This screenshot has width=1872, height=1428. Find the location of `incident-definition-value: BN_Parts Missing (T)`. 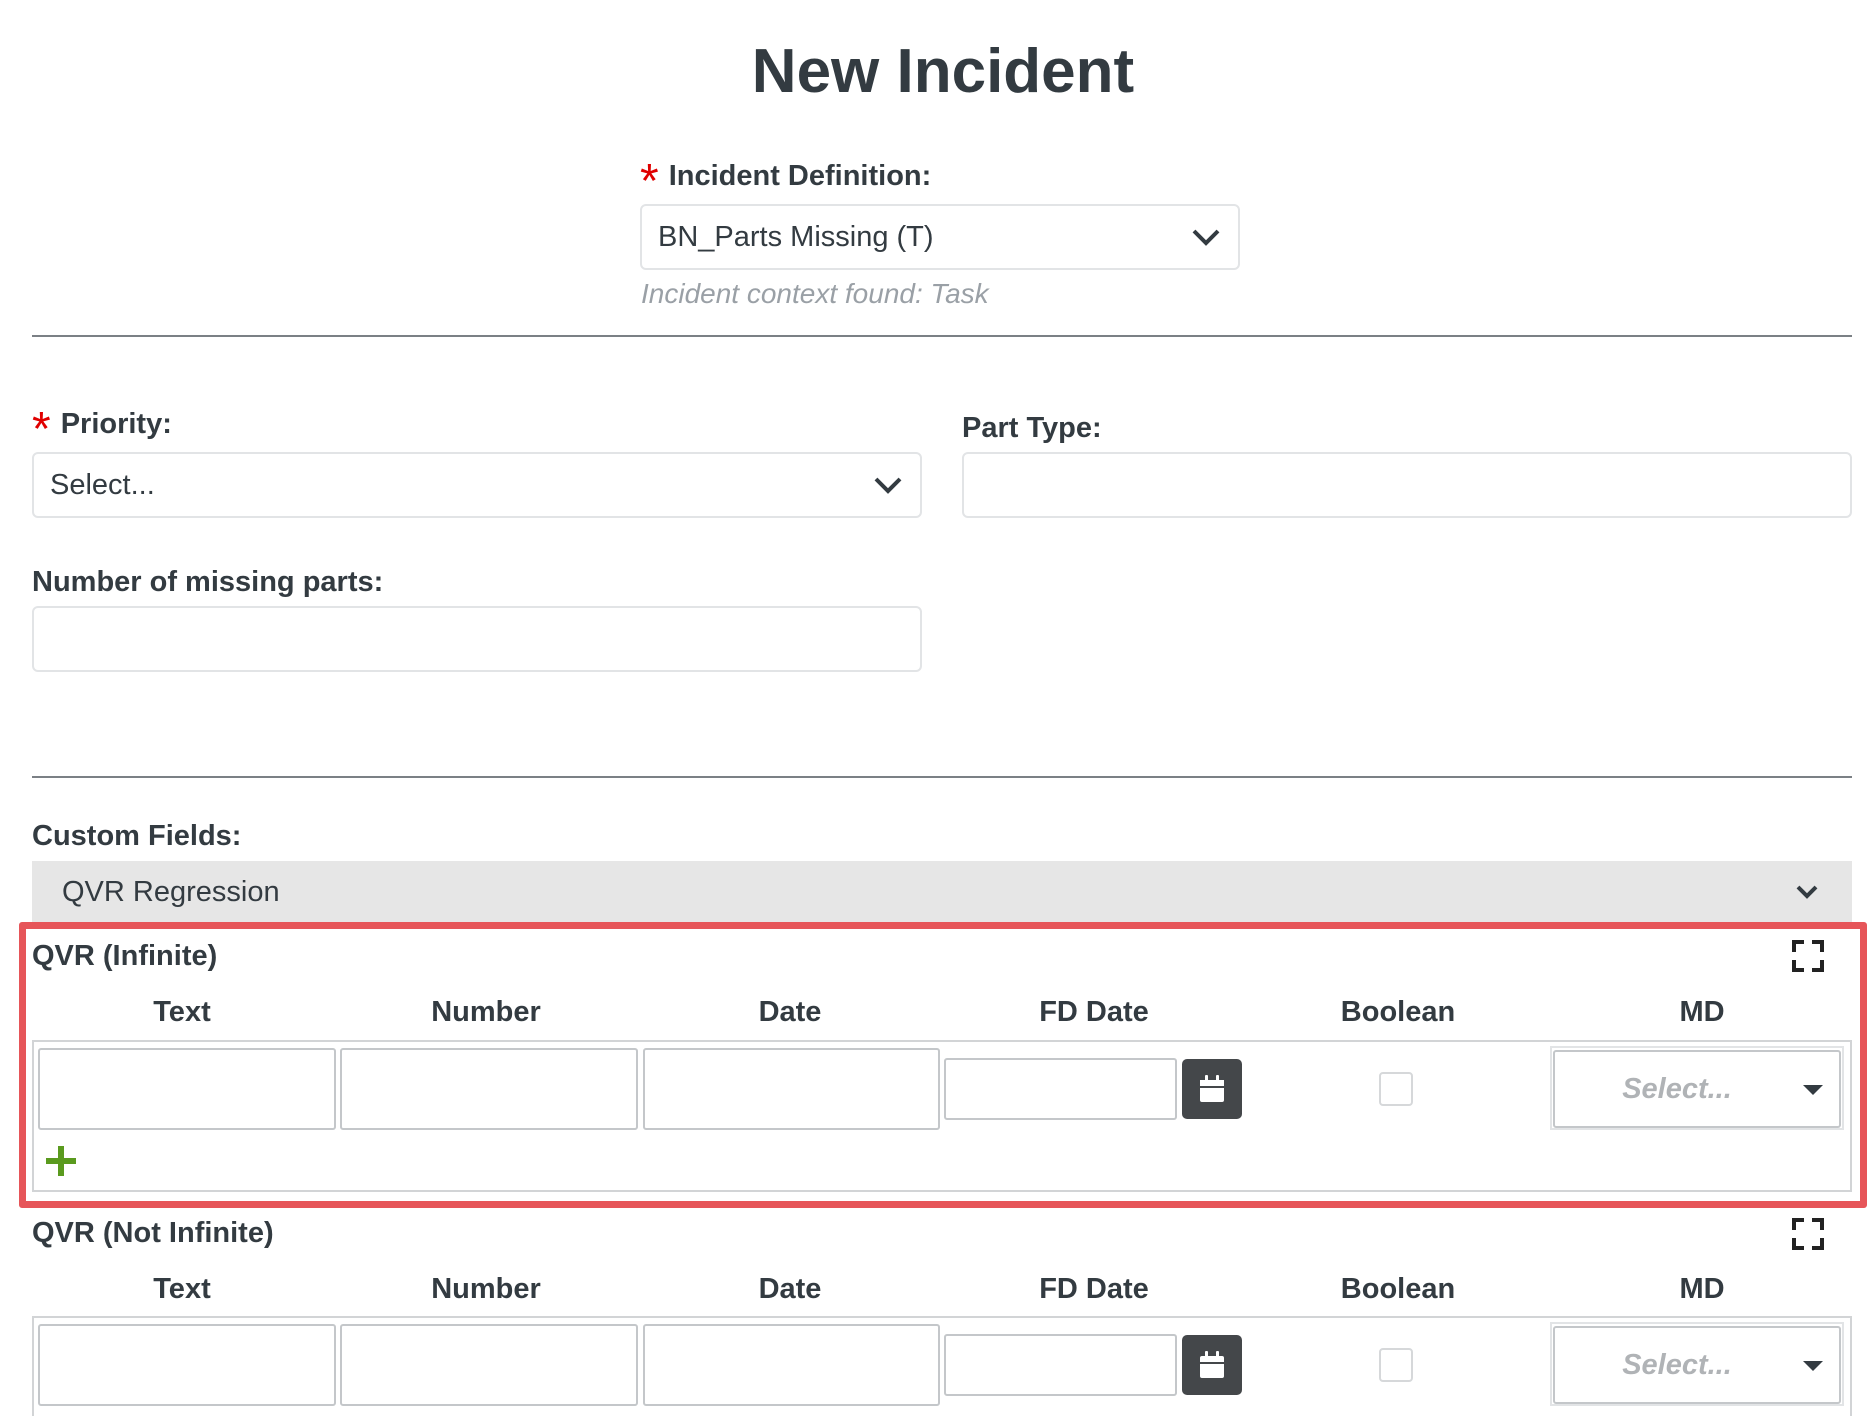

incident-definition-value: BN_Parts Missing (T) is located at coordinates (796, 236).